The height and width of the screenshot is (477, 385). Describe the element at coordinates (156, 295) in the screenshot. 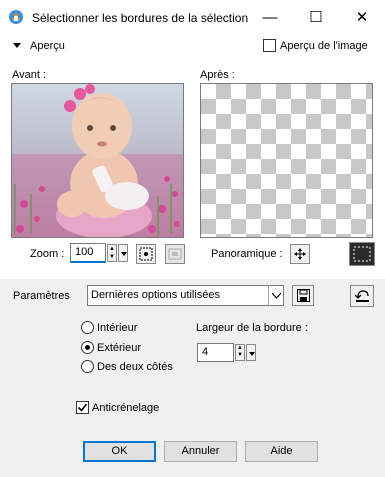

I see `preset-value: Dernières options utilisées` at that location.